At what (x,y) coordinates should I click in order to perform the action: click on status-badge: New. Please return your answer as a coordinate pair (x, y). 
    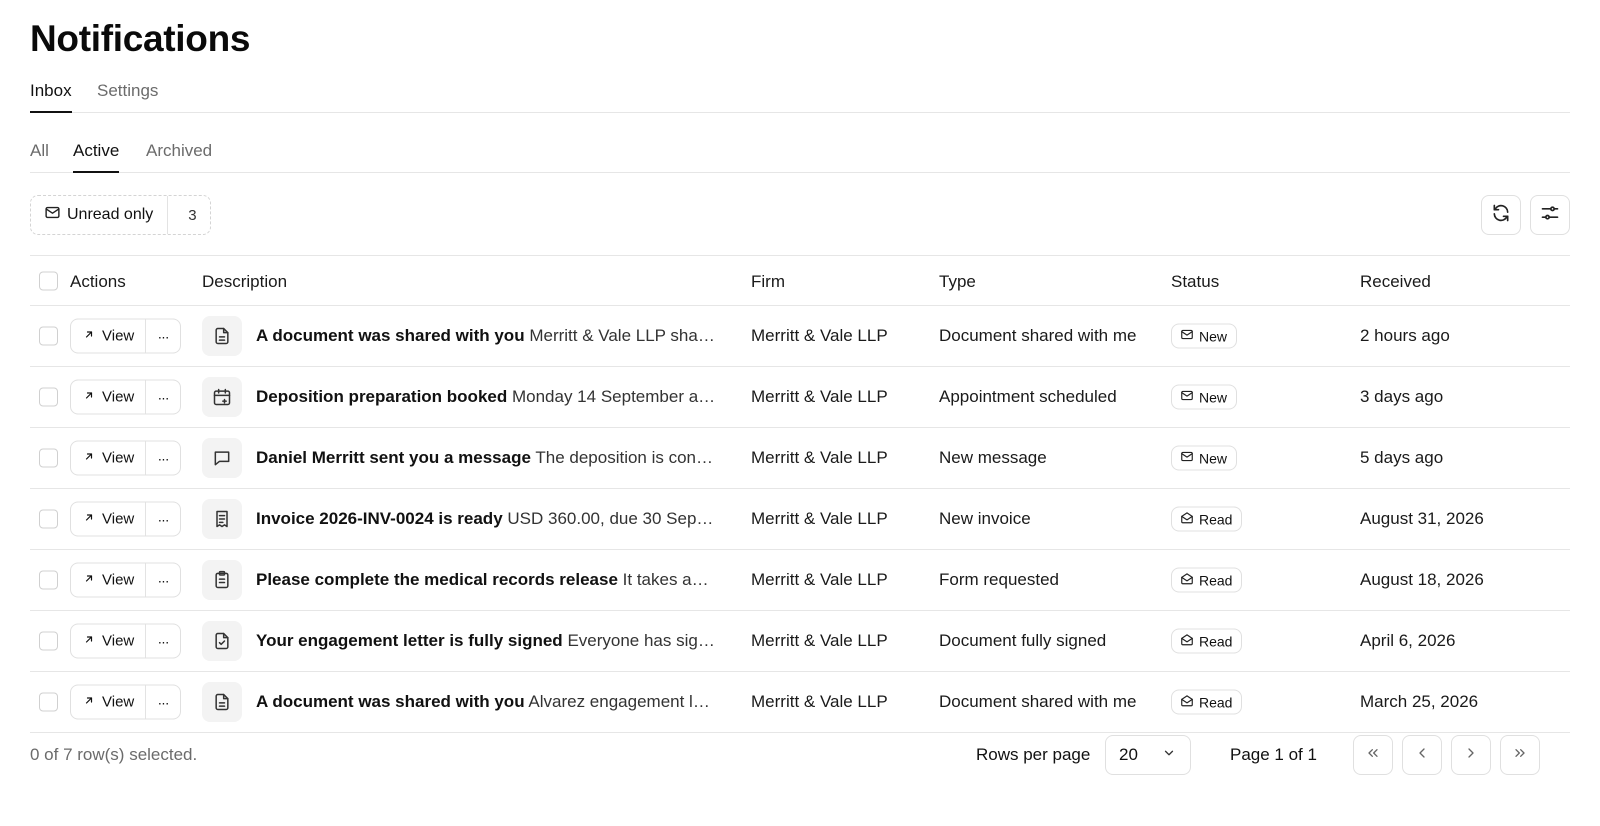
    Looking at the image, I should click on (1204, 458).